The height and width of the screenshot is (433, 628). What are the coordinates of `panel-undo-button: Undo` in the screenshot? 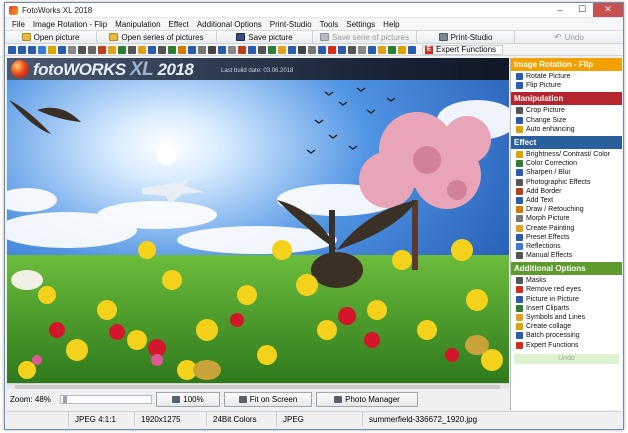 It's located at (566, 358).